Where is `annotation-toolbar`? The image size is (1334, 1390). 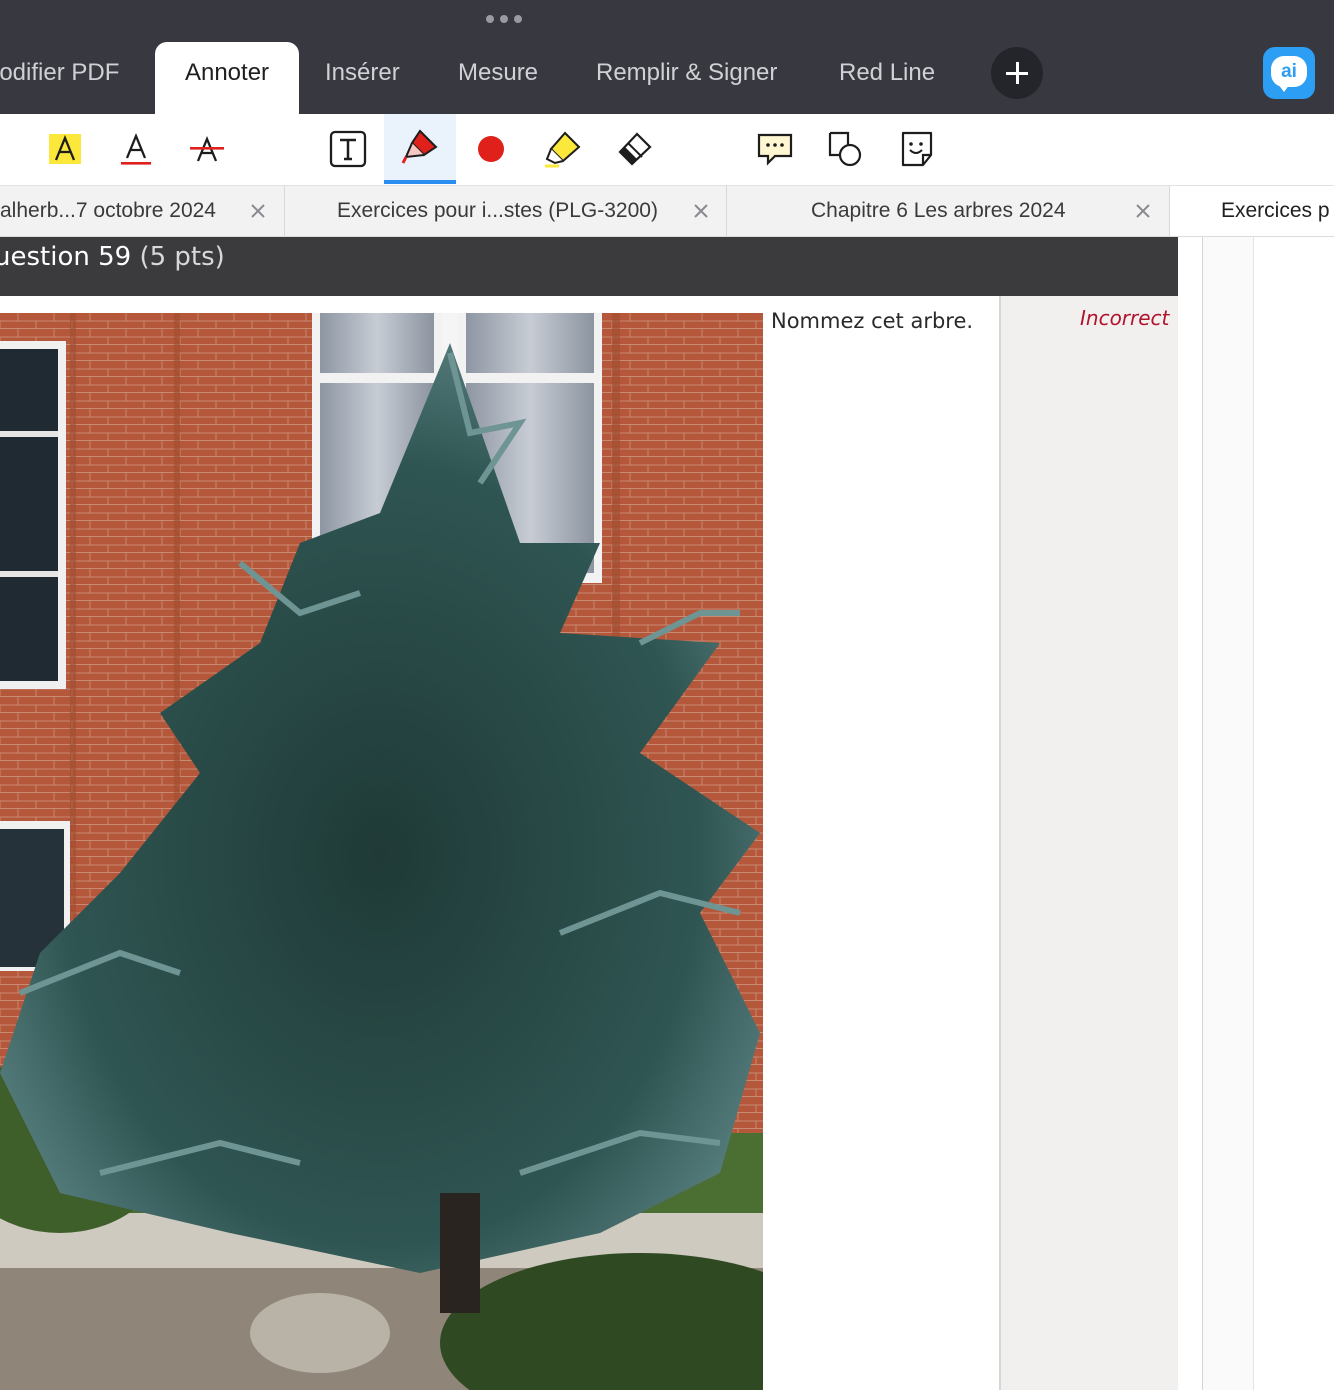 annotation-toolbar is located at coordinates (667, 150).